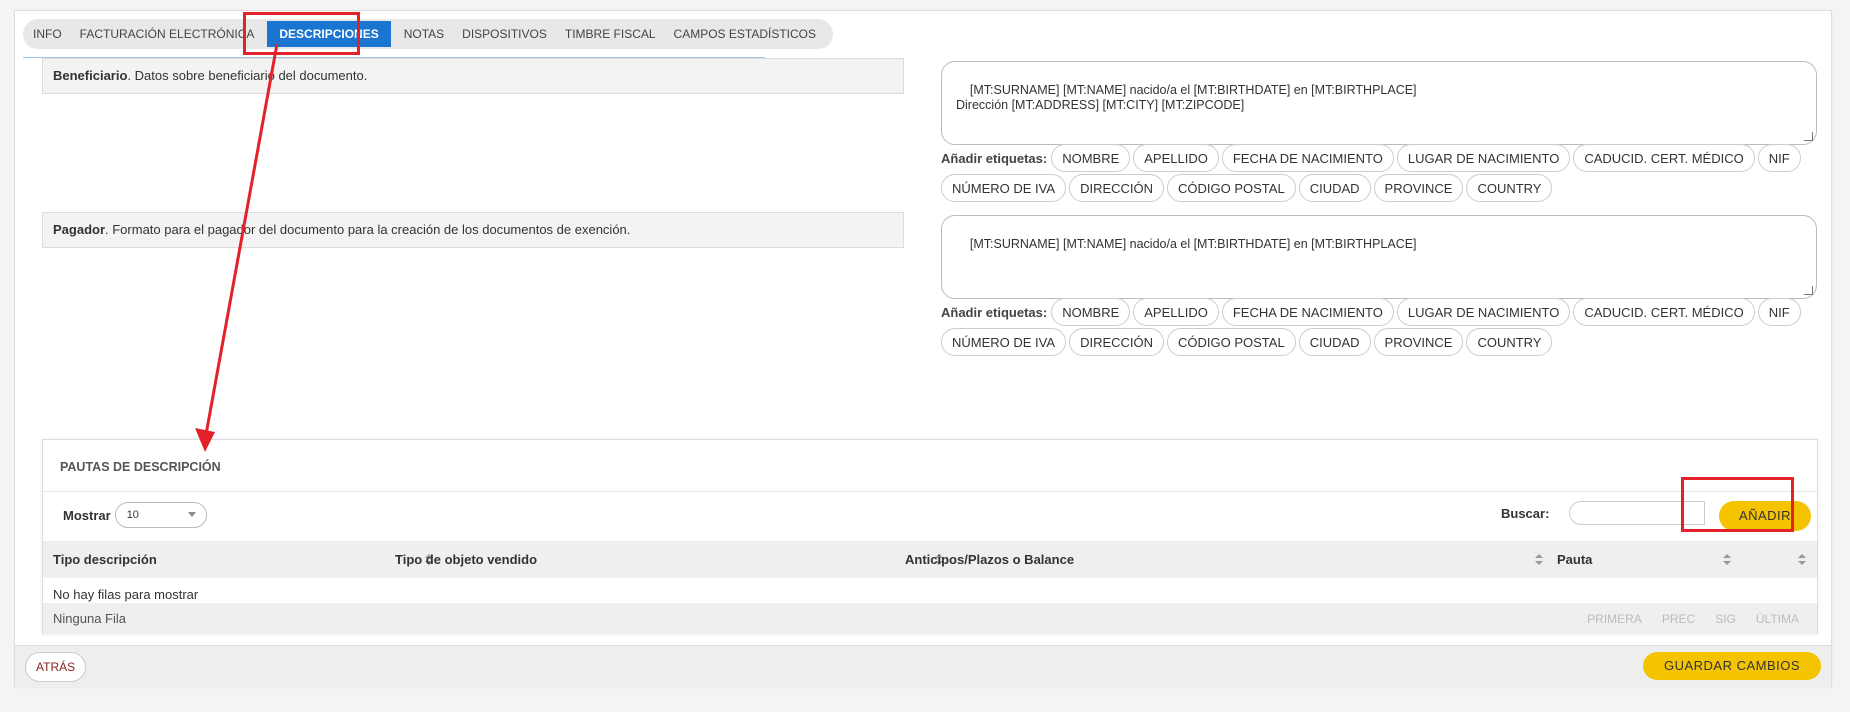  Describe the element at coordinates (1737, 504) in the screenshot. I see `highlight-box-add` at that location.